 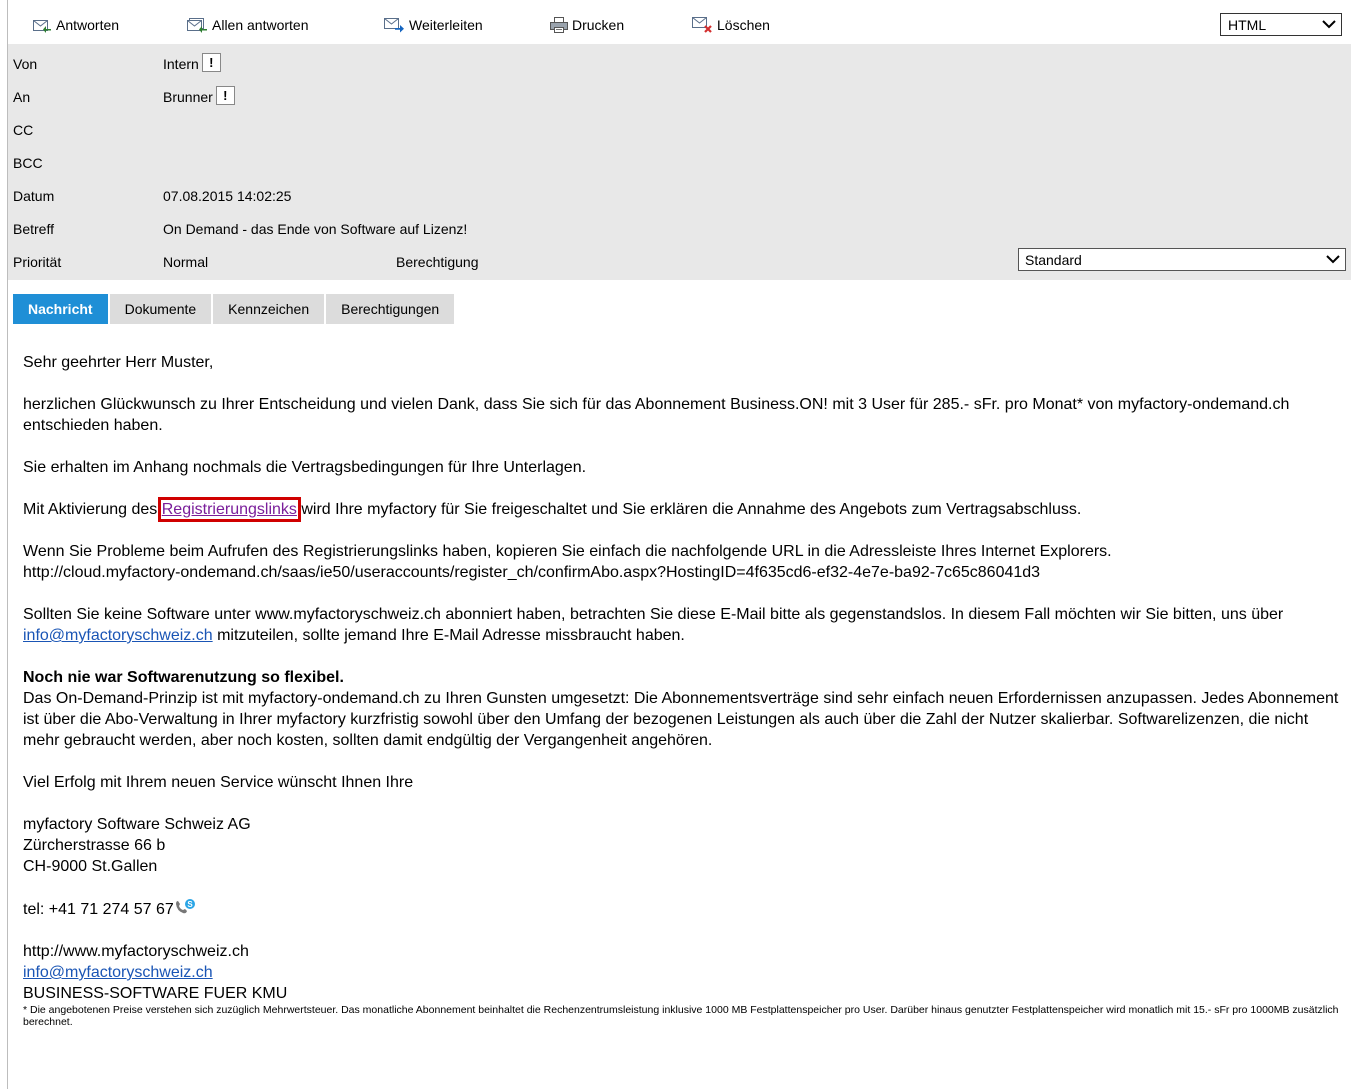 I want to click on telephone-number: tel: +41 71 274 57 67, so click(x=98, y=909).